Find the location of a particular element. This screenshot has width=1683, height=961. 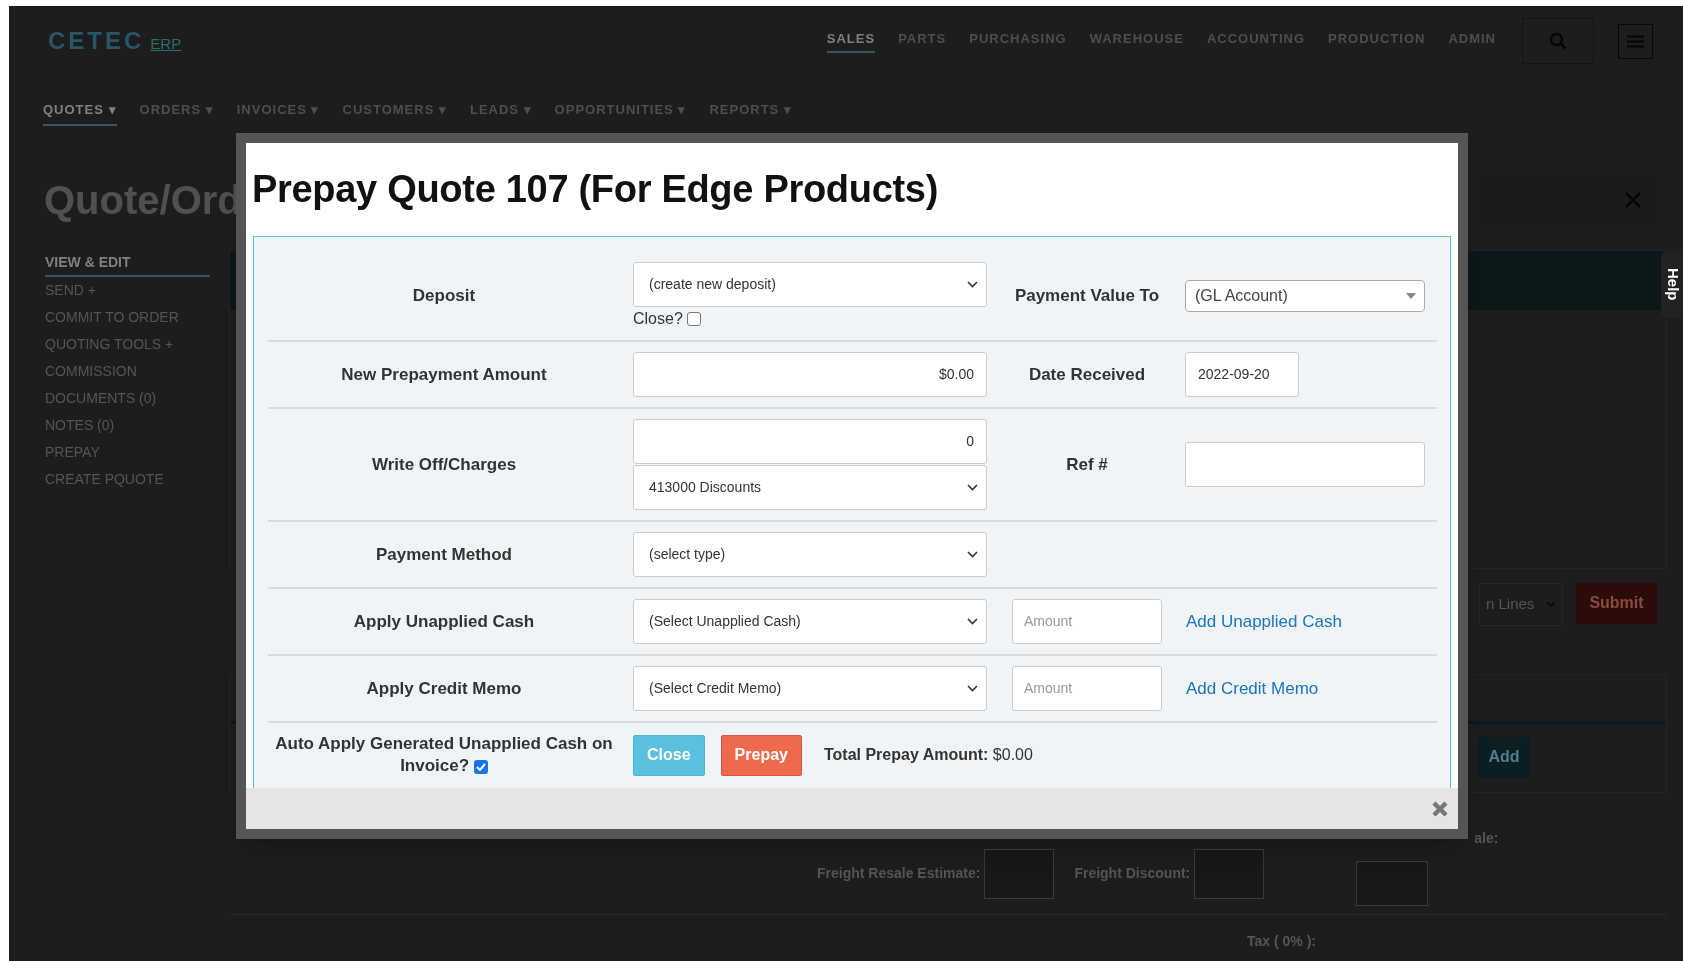

resale-field is located at coordinates (1392, 883).